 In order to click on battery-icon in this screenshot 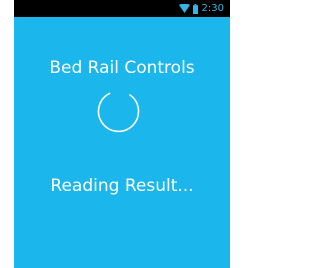, I will do `click(195, 8)`.